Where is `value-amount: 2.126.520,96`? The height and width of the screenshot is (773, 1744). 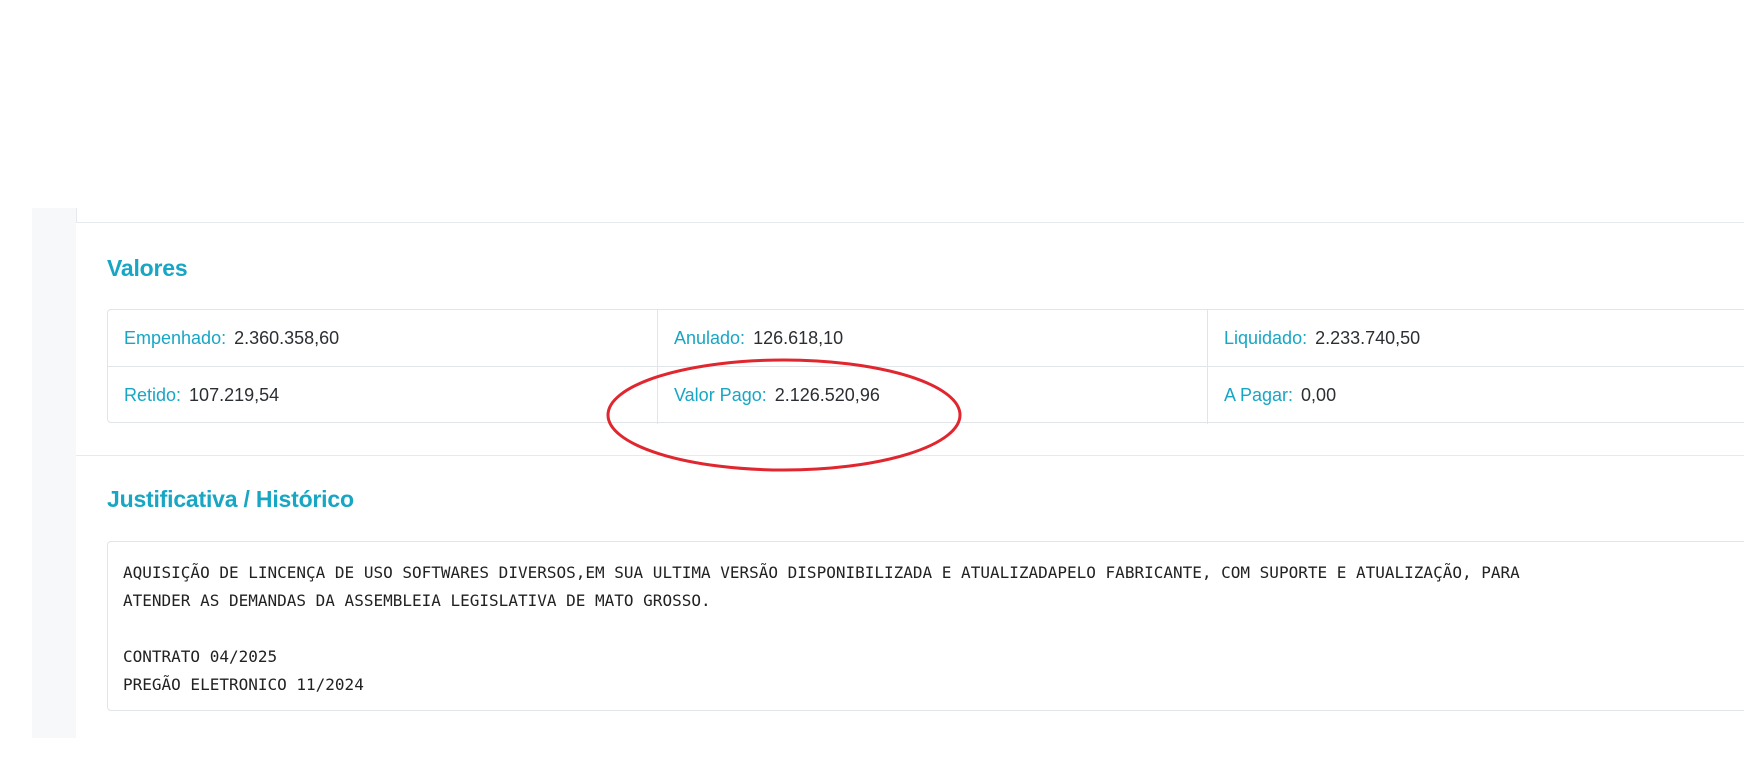 value-amount: 2.126.520,96 is located at coordinates (827, 395).